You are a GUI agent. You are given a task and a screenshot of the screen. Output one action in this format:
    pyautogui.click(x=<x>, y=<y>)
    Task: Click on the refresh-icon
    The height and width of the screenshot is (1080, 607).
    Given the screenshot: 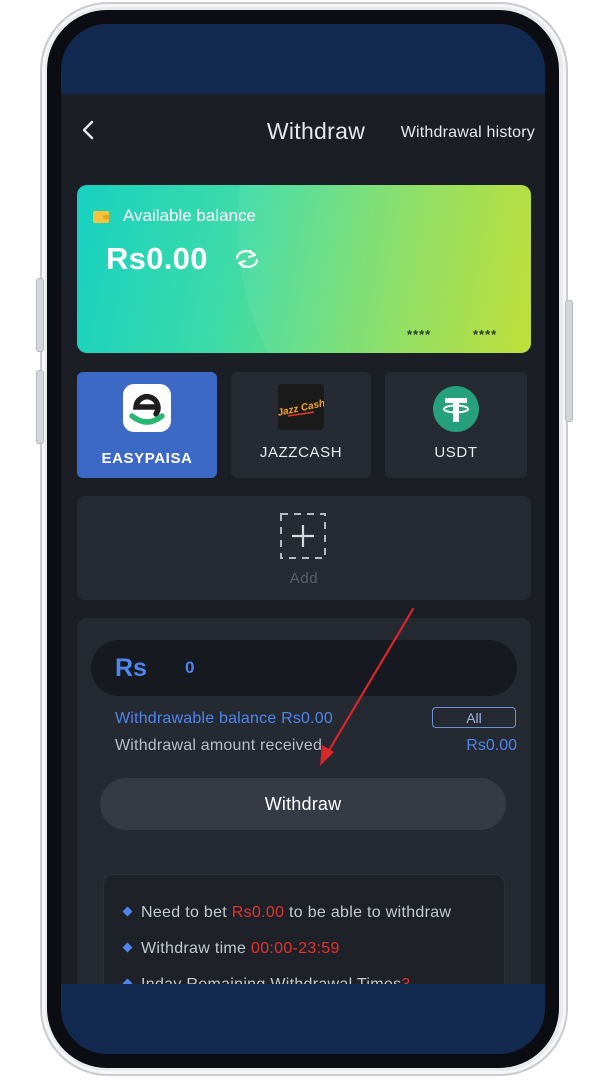 What is the action you would take?
    pyautogui.click(x=247, y=259)
    